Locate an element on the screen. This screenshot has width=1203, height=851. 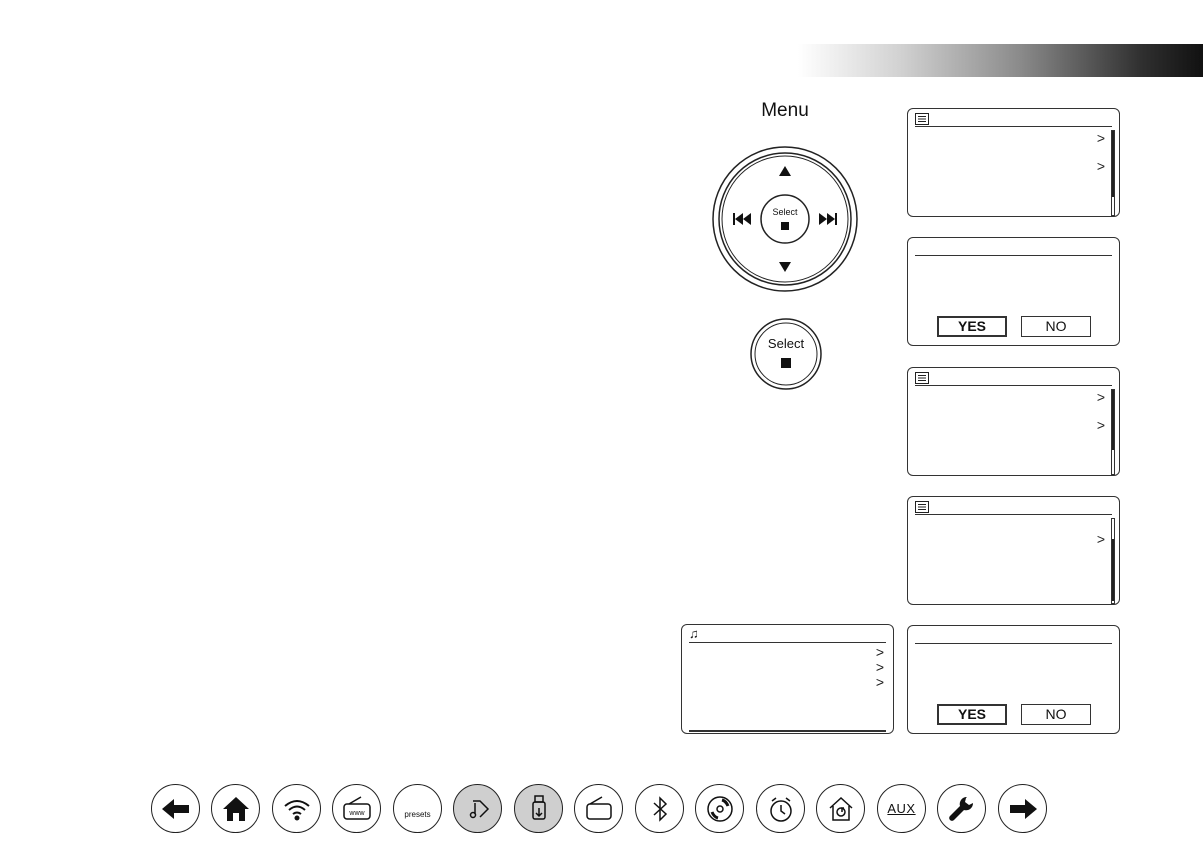
radio-icon is located at coordinates (598, 807).